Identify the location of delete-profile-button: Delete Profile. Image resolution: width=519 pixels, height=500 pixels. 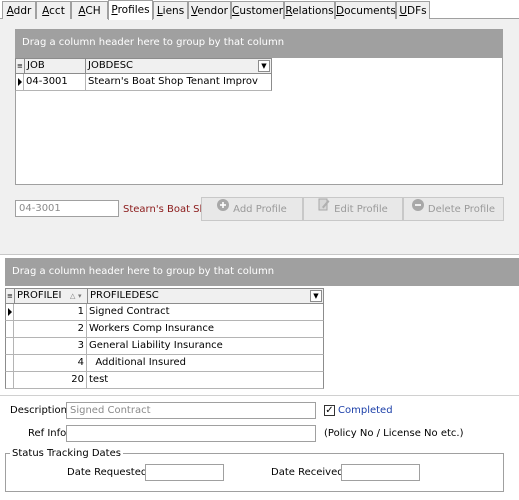
(453, 209).